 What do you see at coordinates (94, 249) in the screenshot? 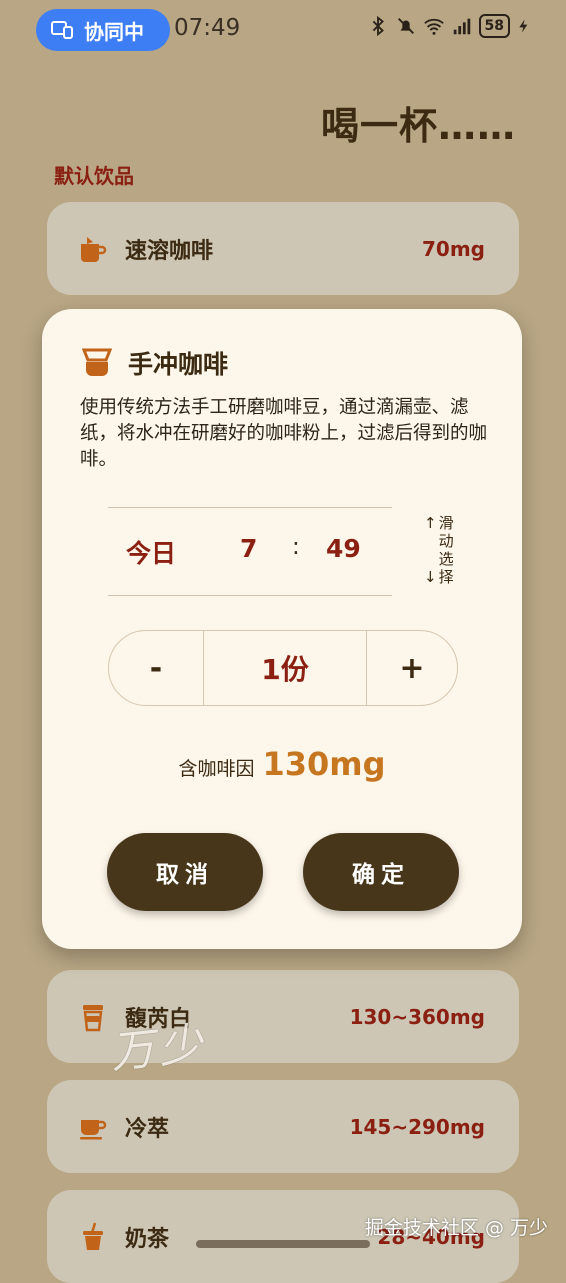
I see `instant-coffee-icon` at bounding box center [94, 249].